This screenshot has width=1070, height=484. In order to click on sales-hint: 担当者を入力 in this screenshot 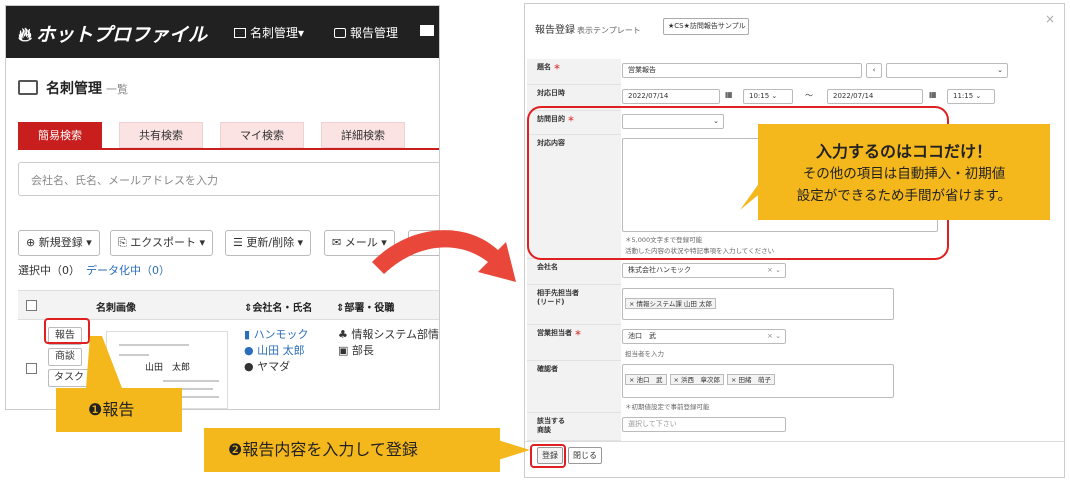, I will do `click(644, 354)`.